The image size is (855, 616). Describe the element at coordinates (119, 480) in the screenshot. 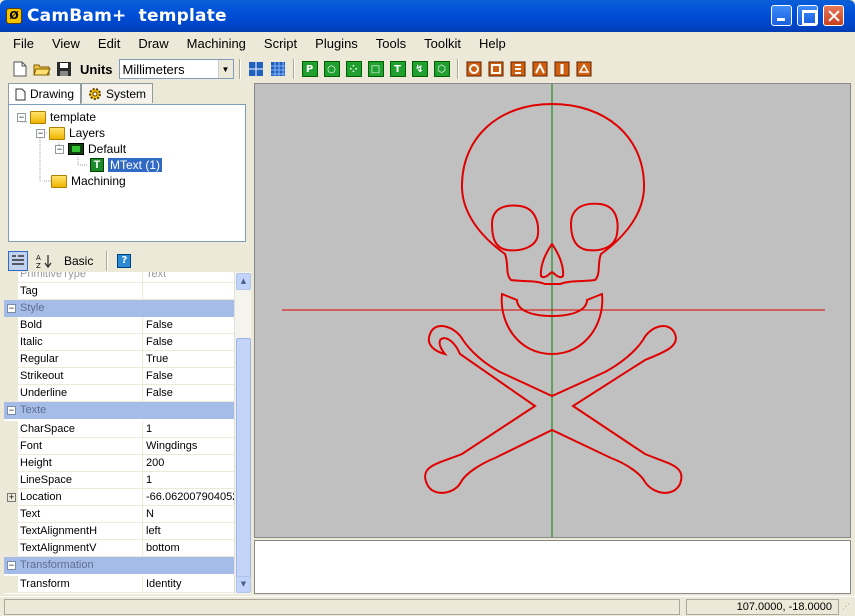

I see `property-row-linespace: LineSpace 1` at that location.